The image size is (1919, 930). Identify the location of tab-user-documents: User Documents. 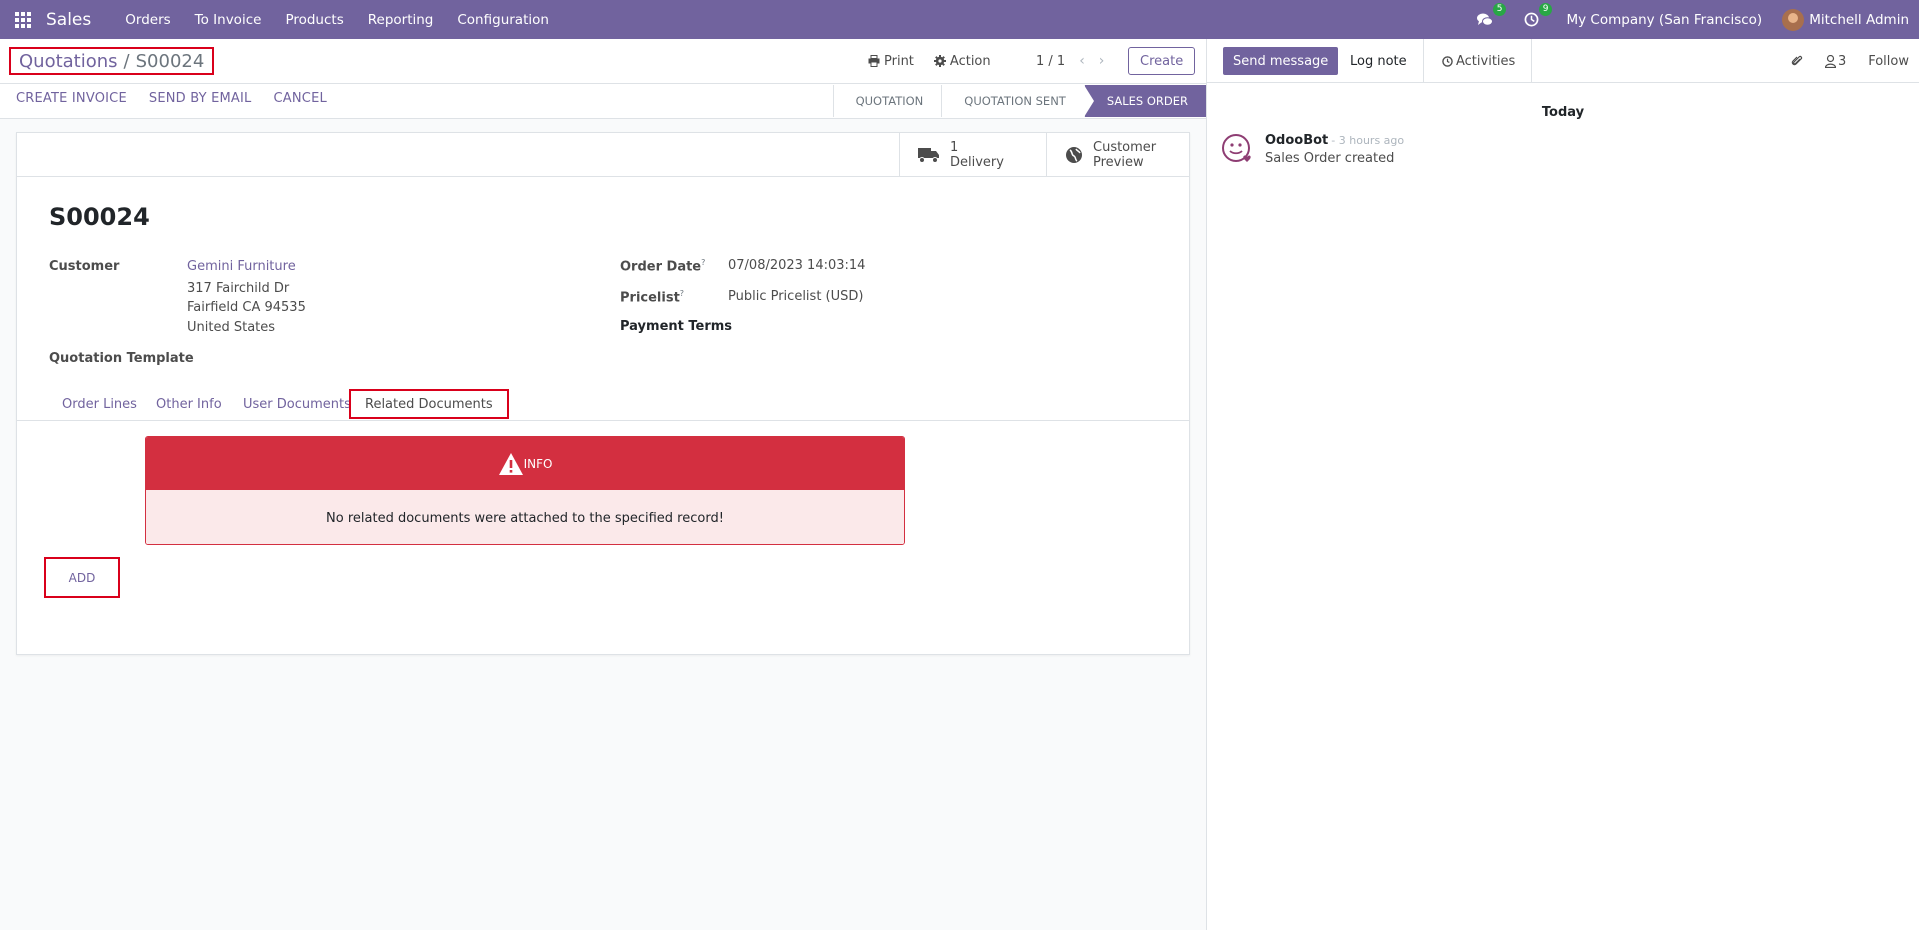
(297, 404).